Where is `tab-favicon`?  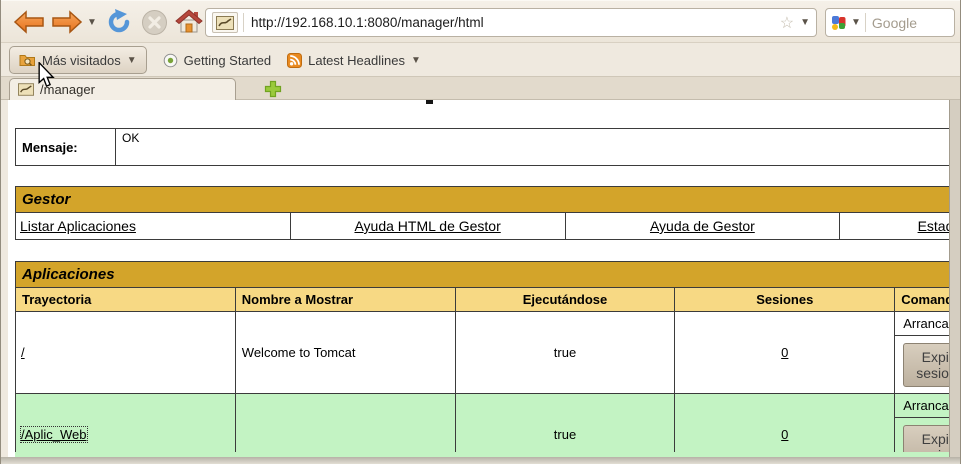 tab-favicon is located at coordinates (26, 89).